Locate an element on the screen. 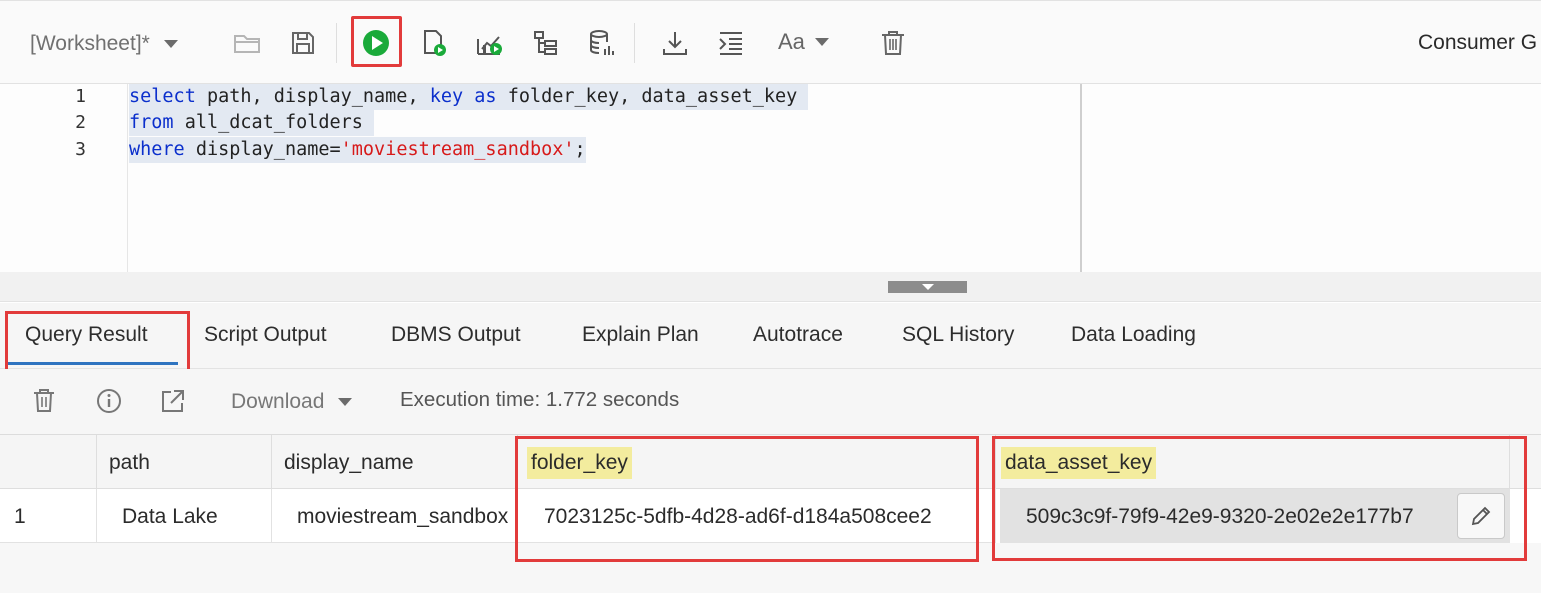 This screenshot has height=593, width=1541. folder-key-highlight is located at coordinates (747, 499).